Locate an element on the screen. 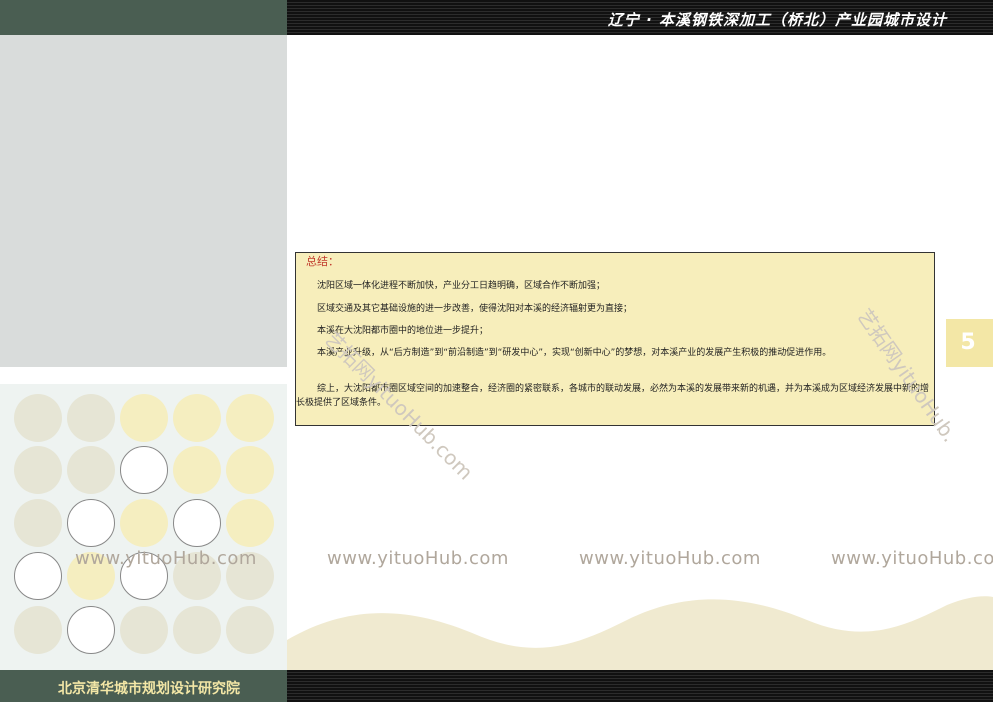  header-right-bar: 辽宁 · 本溪钢铁深加工（桥北）产业园城市设计 is located at coordinates (640, 17).